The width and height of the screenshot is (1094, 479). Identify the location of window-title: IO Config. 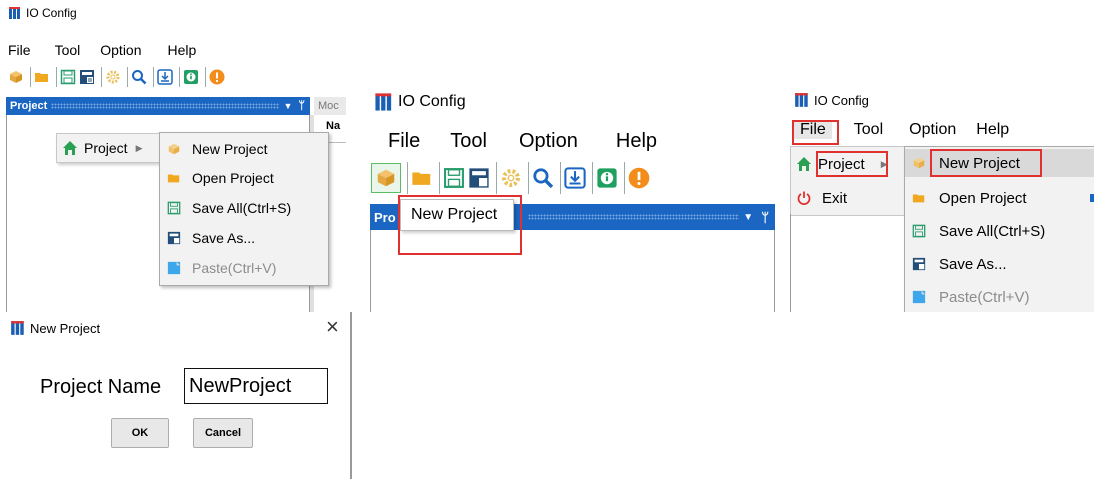
(420, 102).